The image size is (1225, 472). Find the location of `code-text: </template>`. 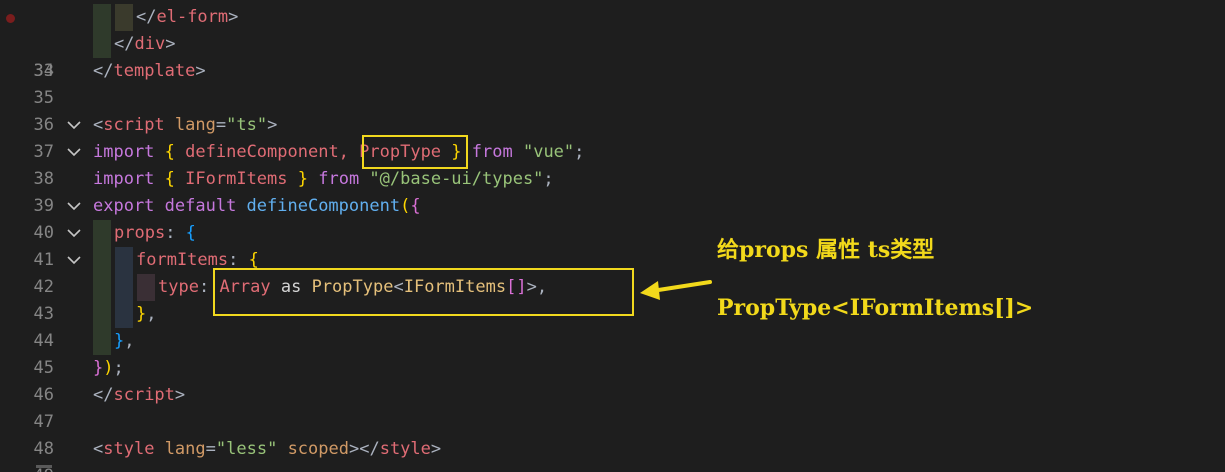

code-text: </template> is located at coordinates (149, 71).